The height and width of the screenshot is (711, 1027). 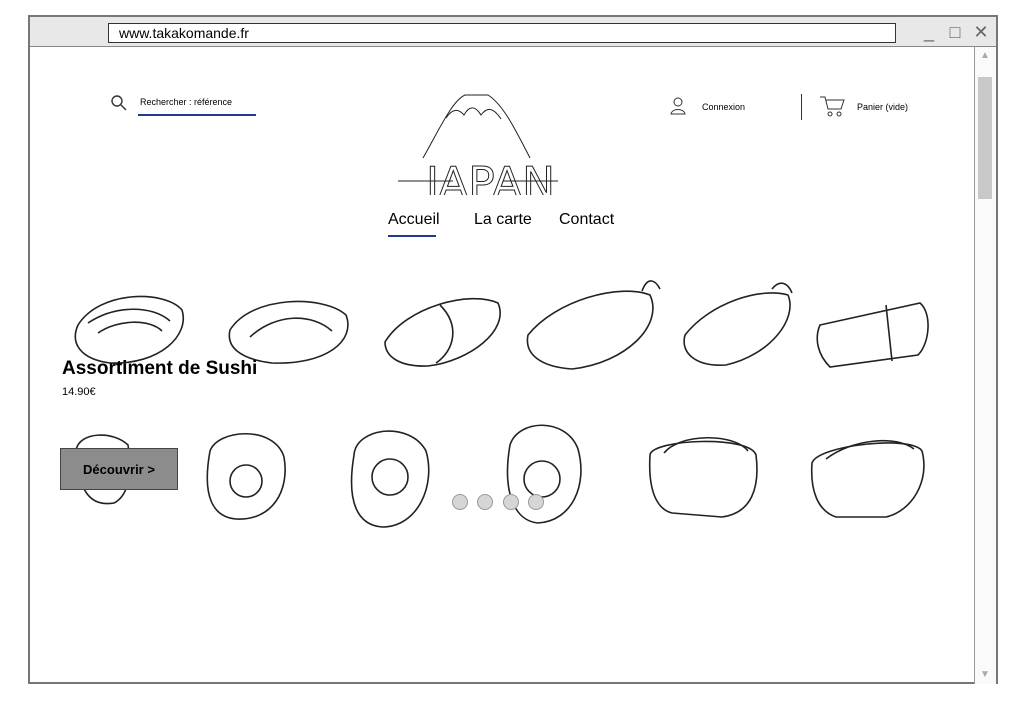 What do you see at coordinates (186, 102) in the screenshot?
I see `search-placeholder: Rechercher : référence` at bounding box center [186, 102].